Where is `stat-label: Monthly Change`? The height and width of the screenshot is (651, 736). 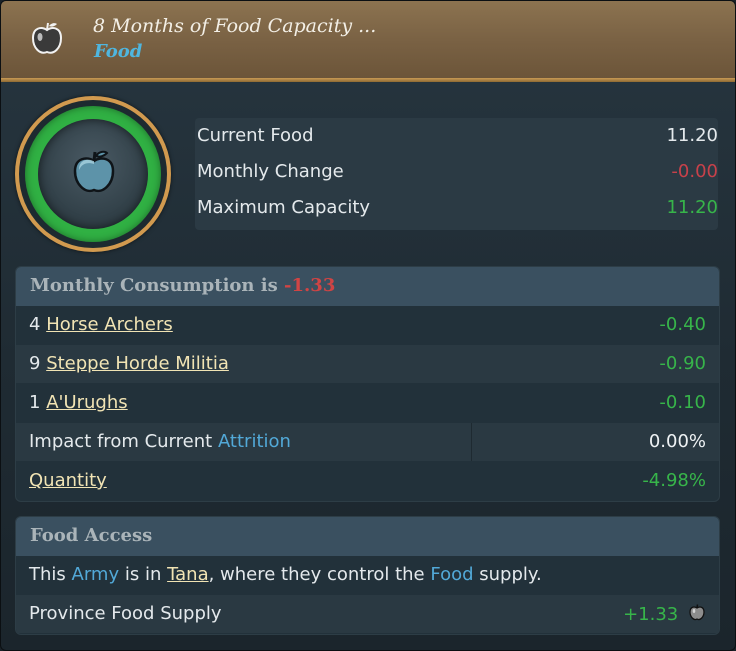
stat-label: Monthly Change is located at coordinates (270, 171).